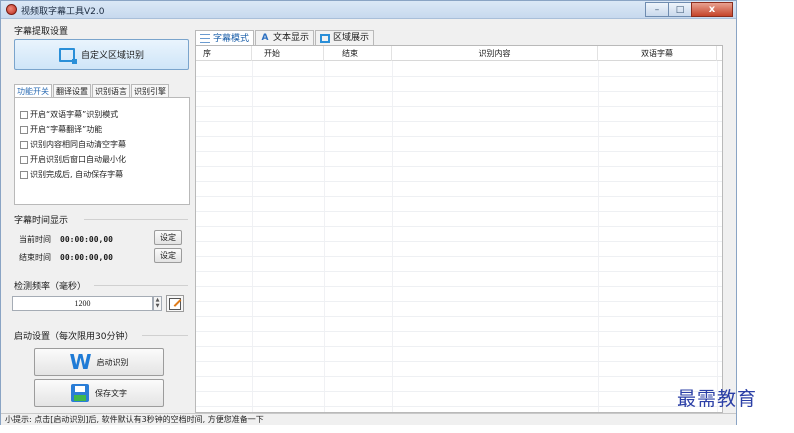  I want to click on close-button: x, so click(712, 9).